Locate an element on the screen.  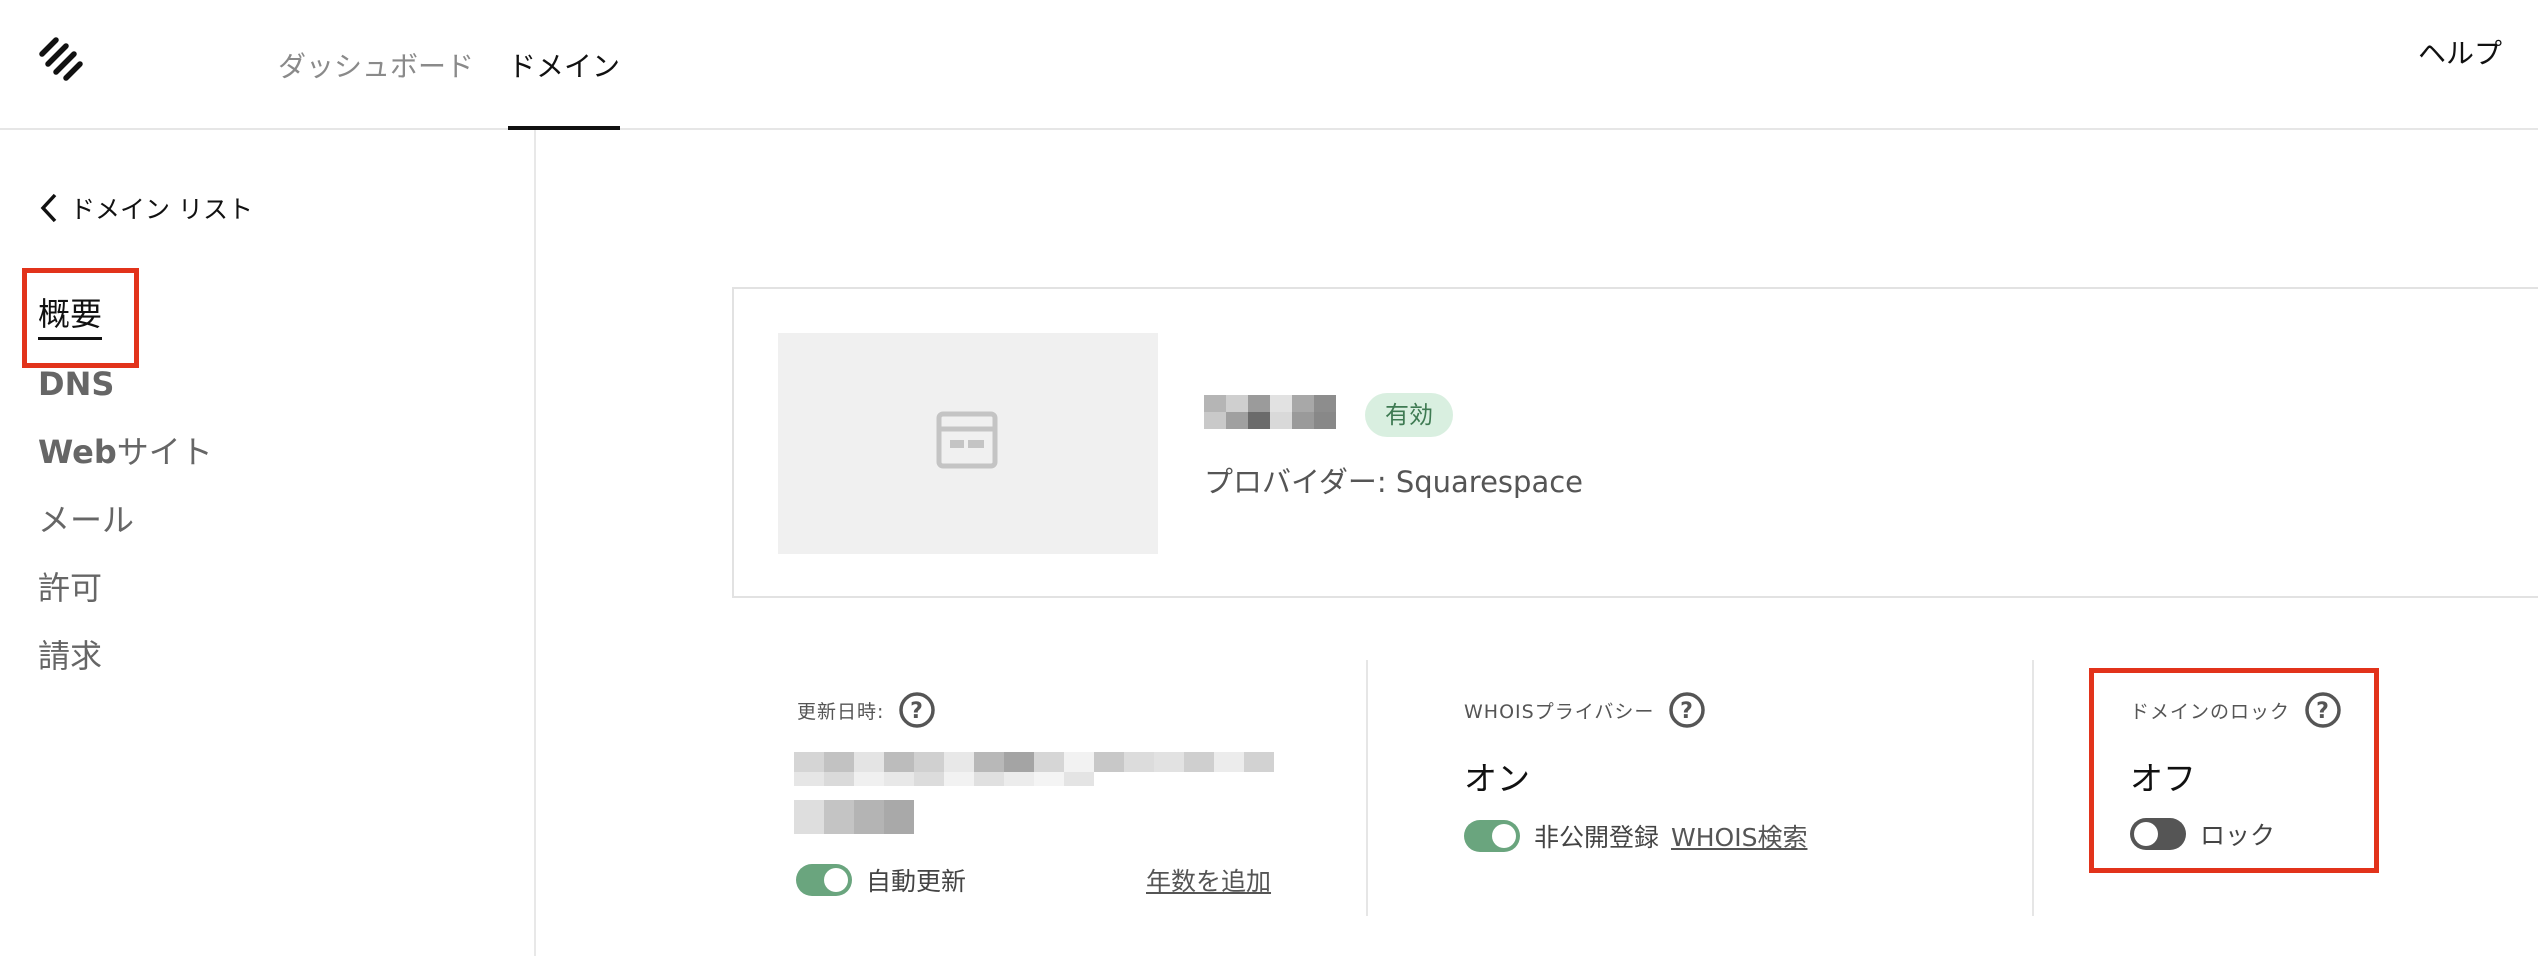
sidebar-item-dns: DNS is located at coordinates (76, 384).